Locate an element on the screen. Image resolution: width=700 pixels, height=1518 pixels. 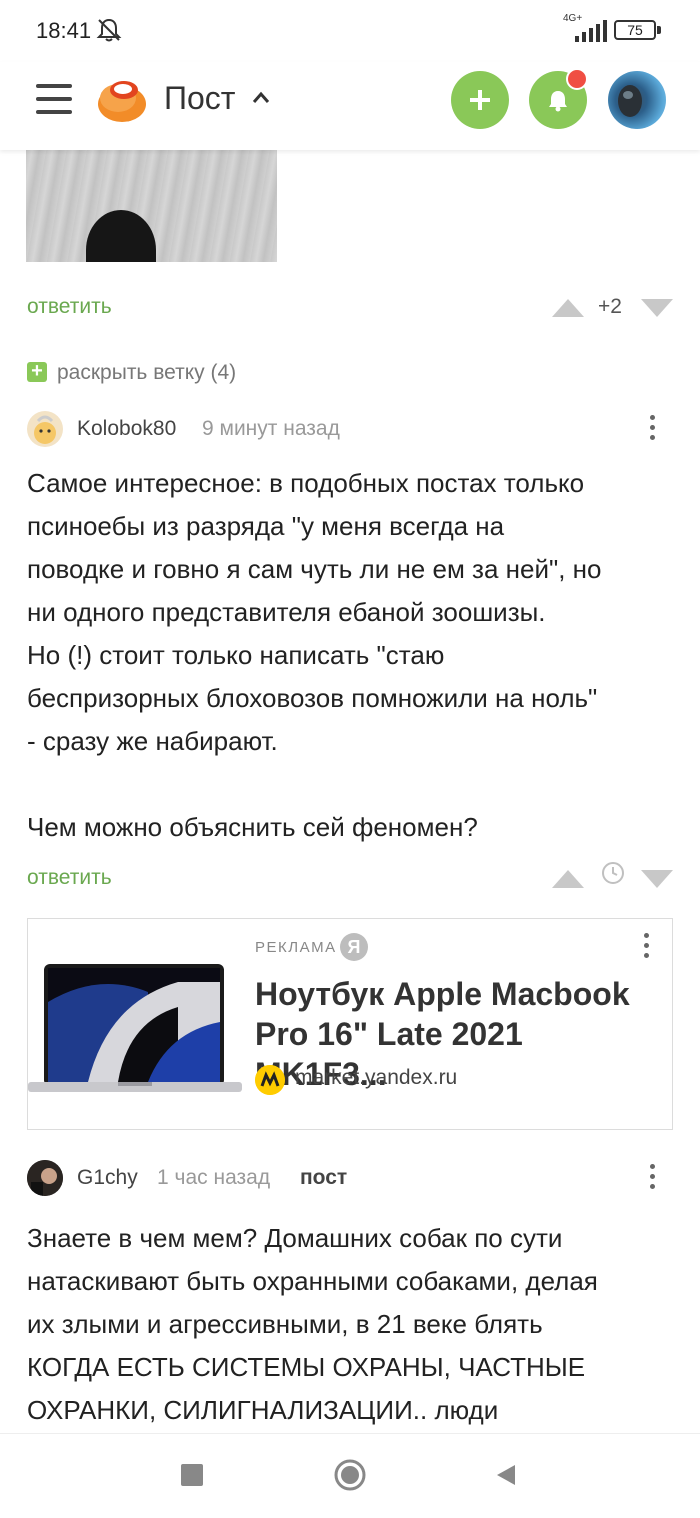
comment-author: Kolobok80 is located at coordinates (126, 429).